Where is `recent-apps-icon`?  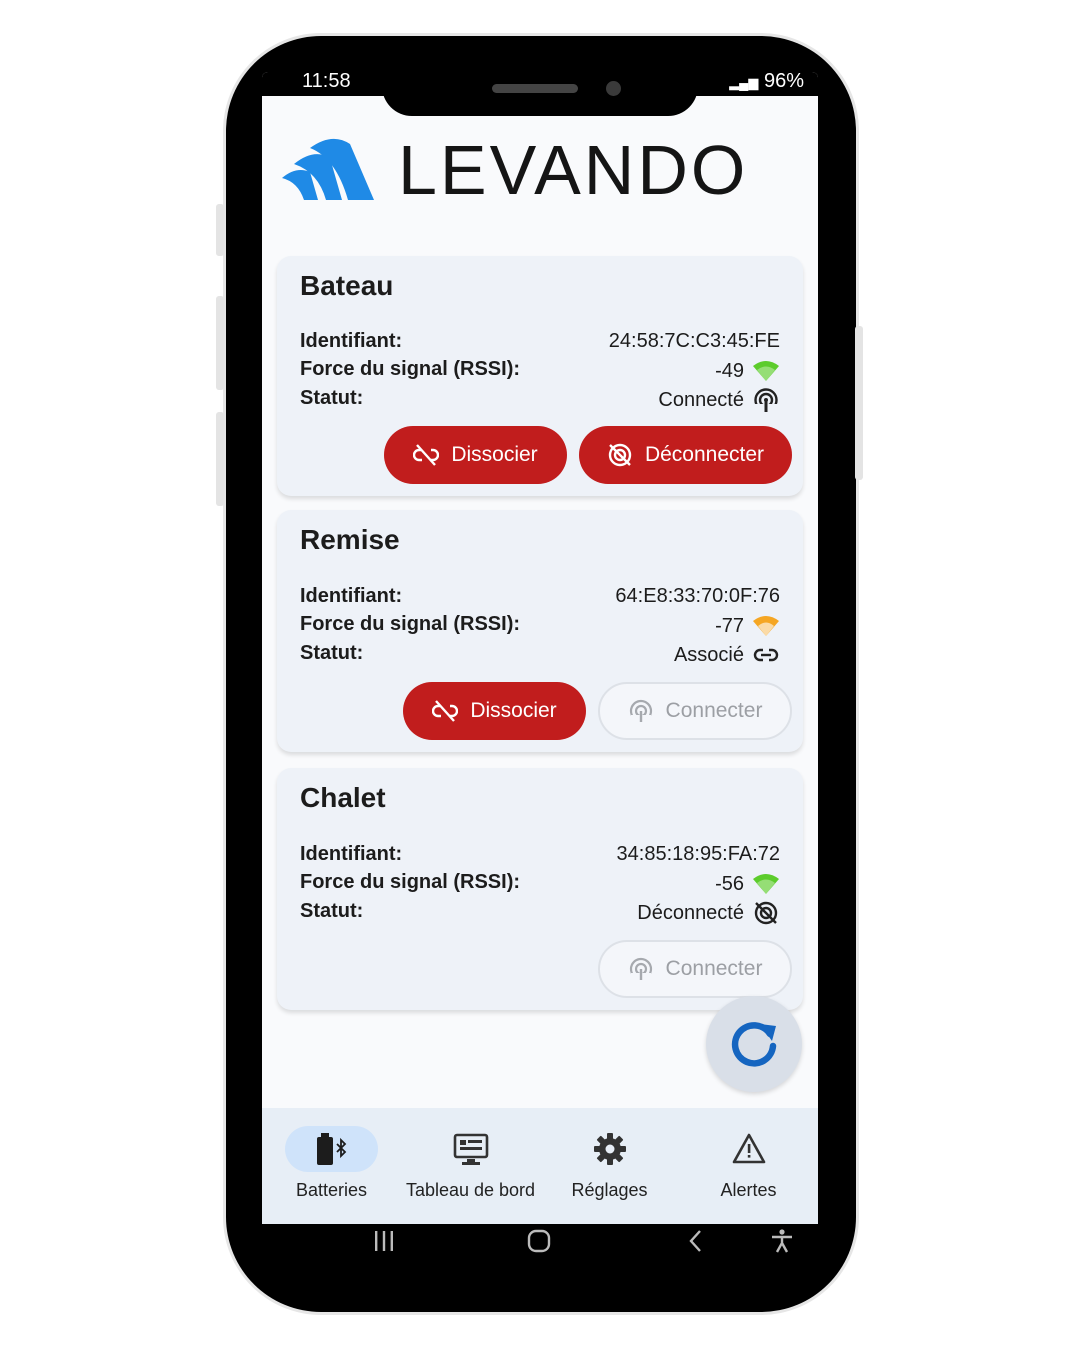
recent-apps-icon is located at coordinates (384, 1241).